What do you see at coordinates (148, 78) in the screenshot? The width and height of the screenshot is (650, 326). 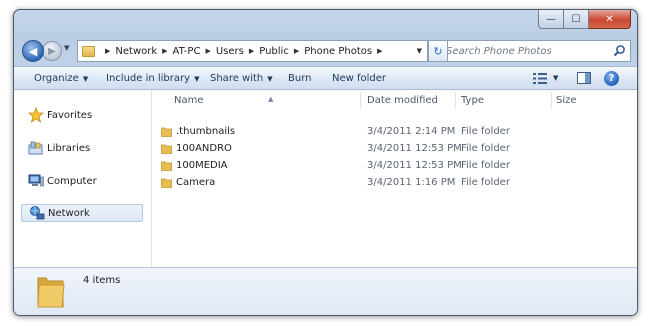 I see `include-in-library-label: Include in library` at bounding box center [148, 78].